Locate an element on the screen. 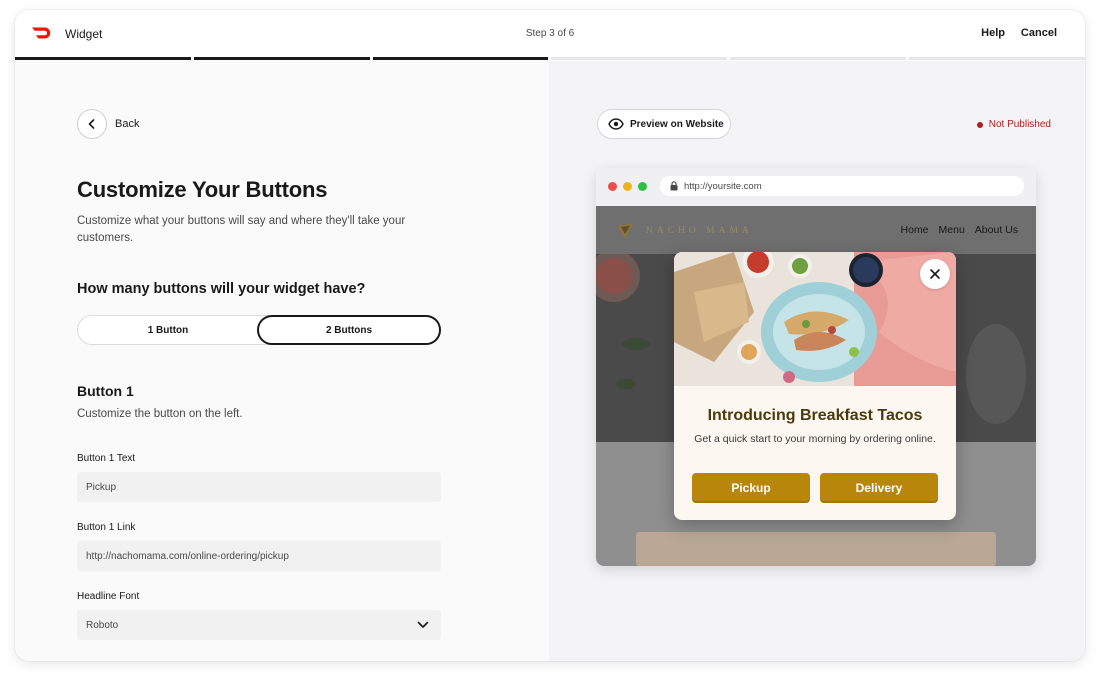 The height and width of the screenshot is (681, 1100). window-maximize-dot-icon is located at coordinates (642, 186).